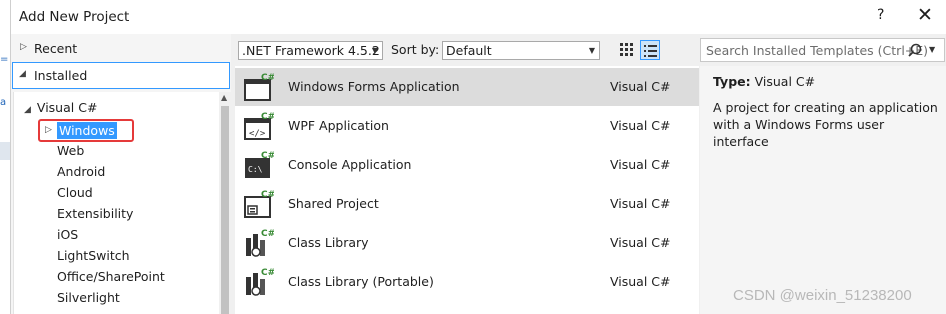 Image resolution: width=946 pixels, height=314 pixels. I want to click on list-view-button, so click(650, 50).